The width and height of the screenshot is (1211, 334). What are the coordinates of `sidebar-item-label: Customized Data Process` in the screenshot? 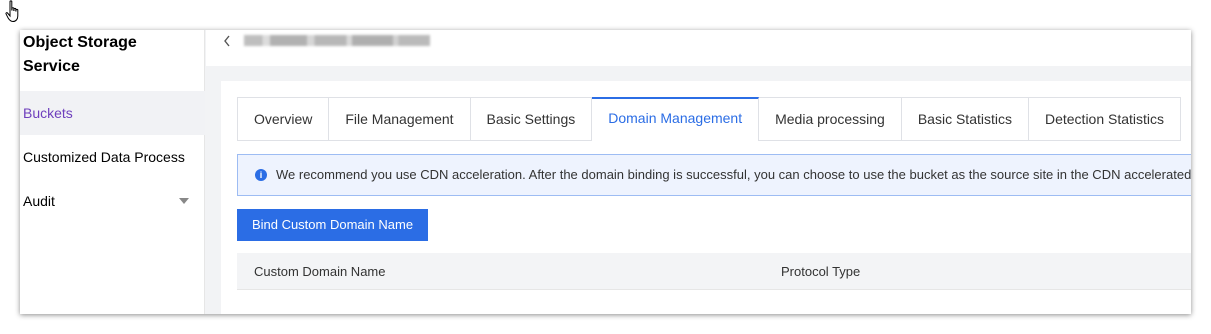 It's located at (104, 157).